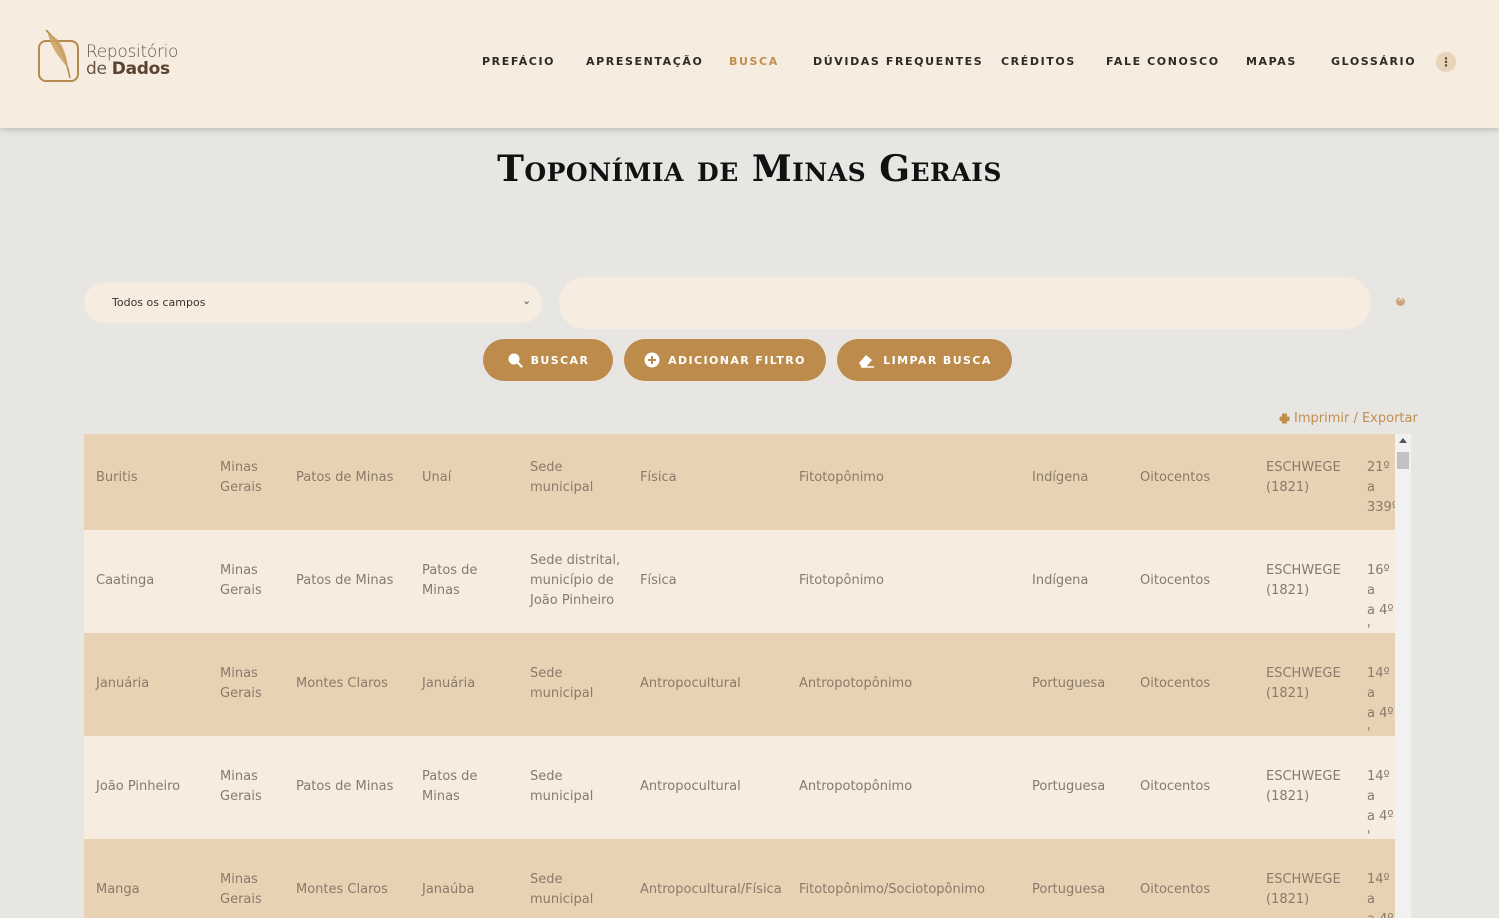  Describe the element at coordinates (99, 69) in the screenshot. I see `logo-line2-prefix: de` at that location.